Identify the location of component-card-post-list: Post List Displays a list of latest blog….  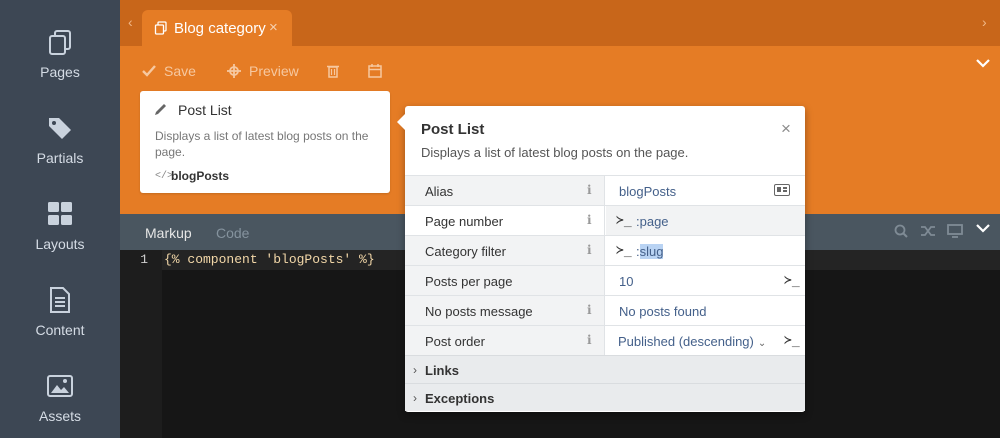
(265, 142).